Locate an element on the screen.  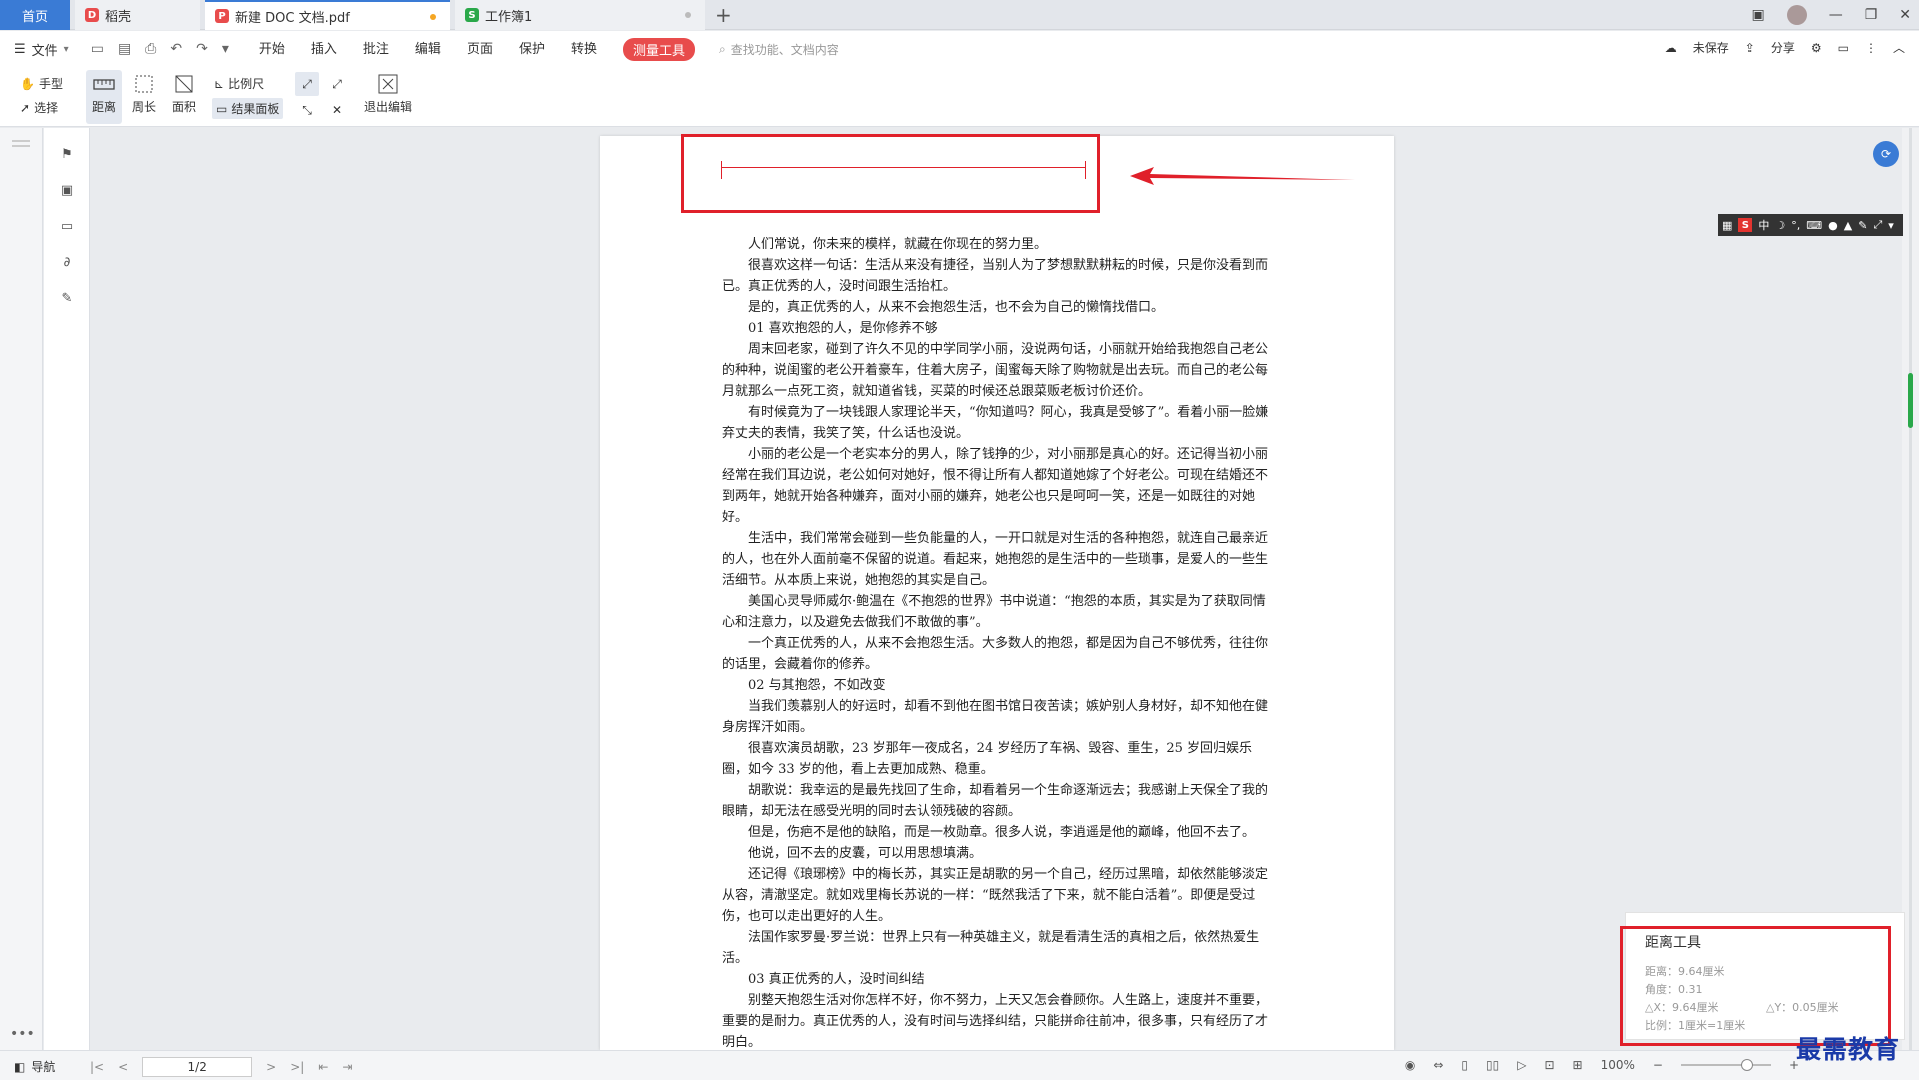
ime-keyboard-icon: ⌨ is located at coordinates (1814, 225).